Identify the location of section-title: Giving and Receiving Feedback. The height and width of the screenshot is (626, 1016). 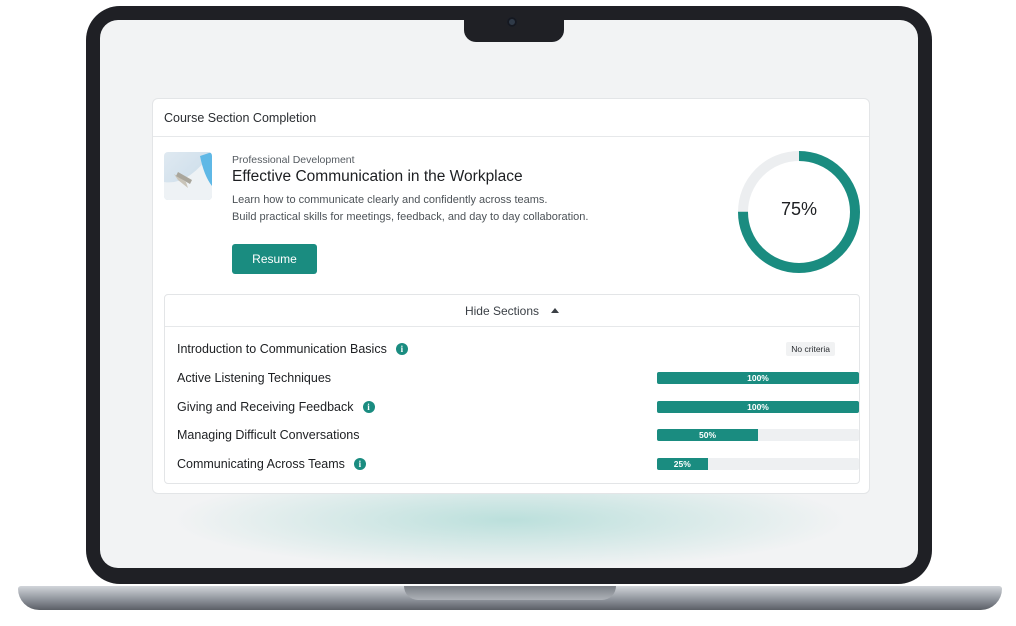
(265, 407).